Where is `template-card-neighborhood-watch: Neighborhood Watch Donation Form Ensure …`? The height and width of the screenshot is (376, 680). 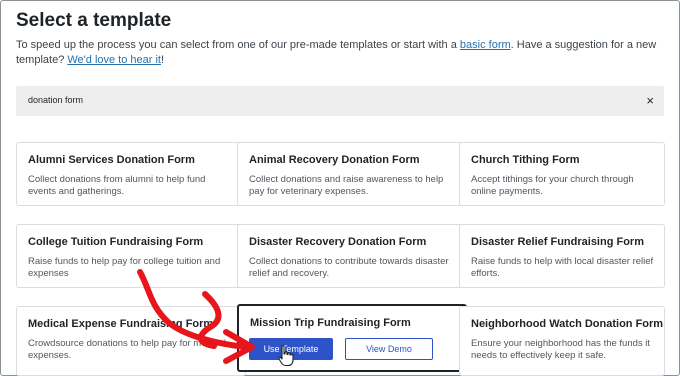 template-card-neighborhood-watch: Neighborhood Watch Donation Form Ensure … is located at coordinates (562, 341).